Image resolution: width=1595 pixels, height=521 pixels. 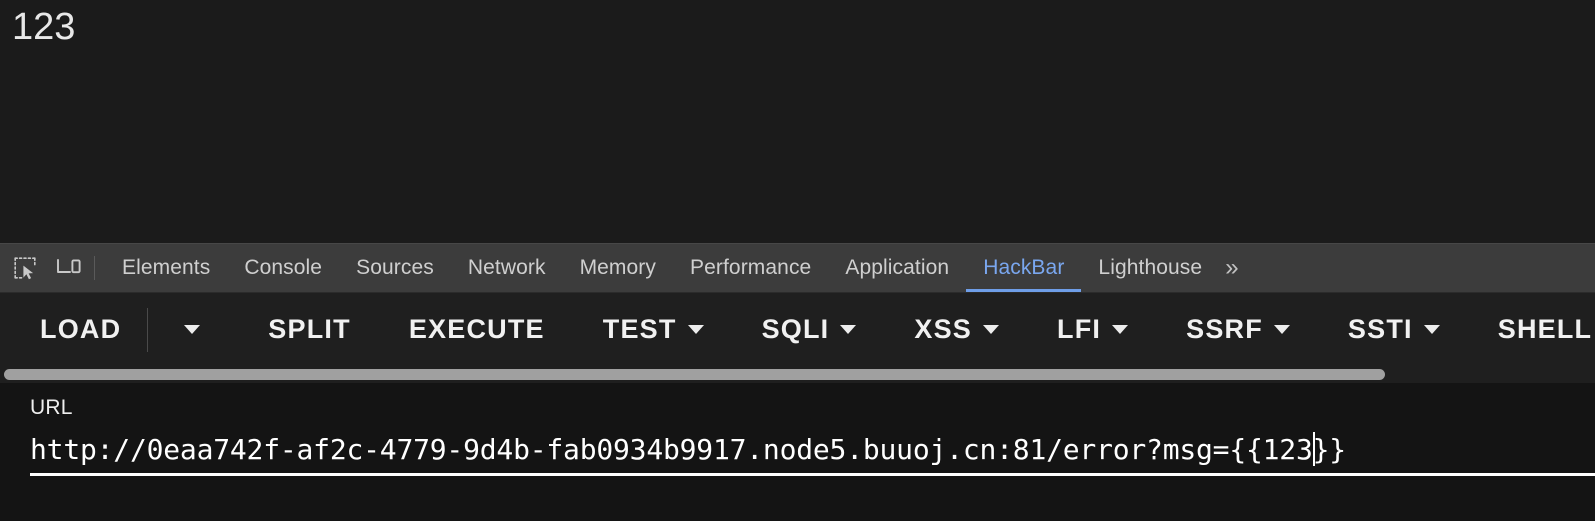 What do you see at coordinates (1079, 329) in the screenshot?
I see `lfi-label: LFI` at bounding box center [1079, 329].